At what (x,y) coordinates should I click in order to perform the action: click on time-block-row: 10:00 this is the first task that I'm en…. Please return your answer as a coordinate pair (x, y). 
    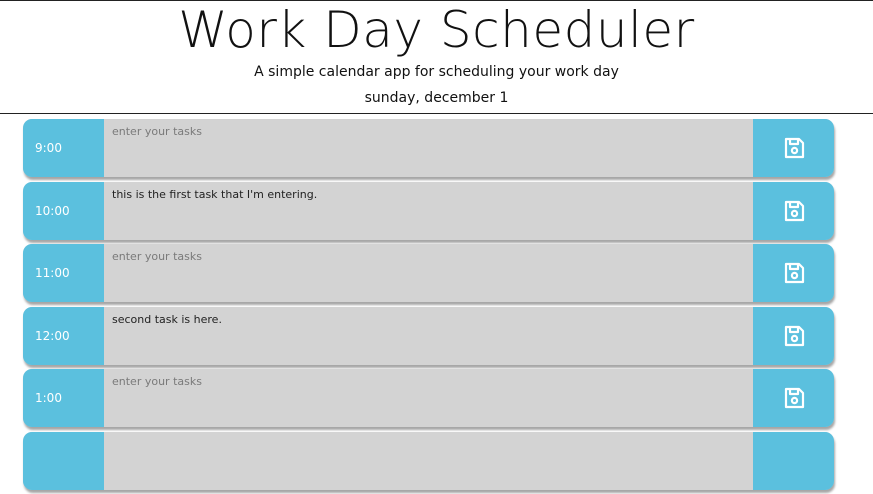
    Looking at the image, I should click on (428, 210).